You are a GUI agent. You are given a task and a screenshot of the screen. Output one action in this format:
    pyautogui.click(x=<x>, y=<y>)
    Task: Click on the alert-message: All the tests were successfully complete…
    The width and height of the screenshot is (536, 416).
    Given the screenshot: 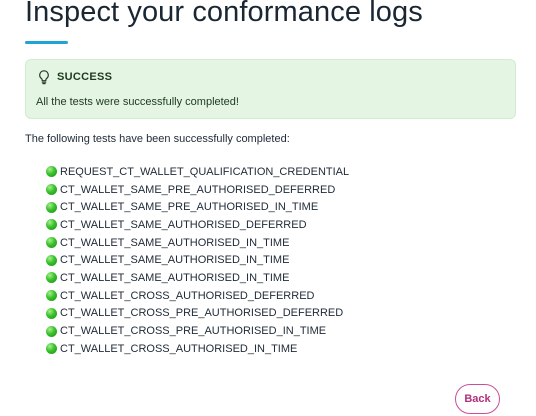 What is the action you would take?
    pyautogui.click(x=137, y=102)
    